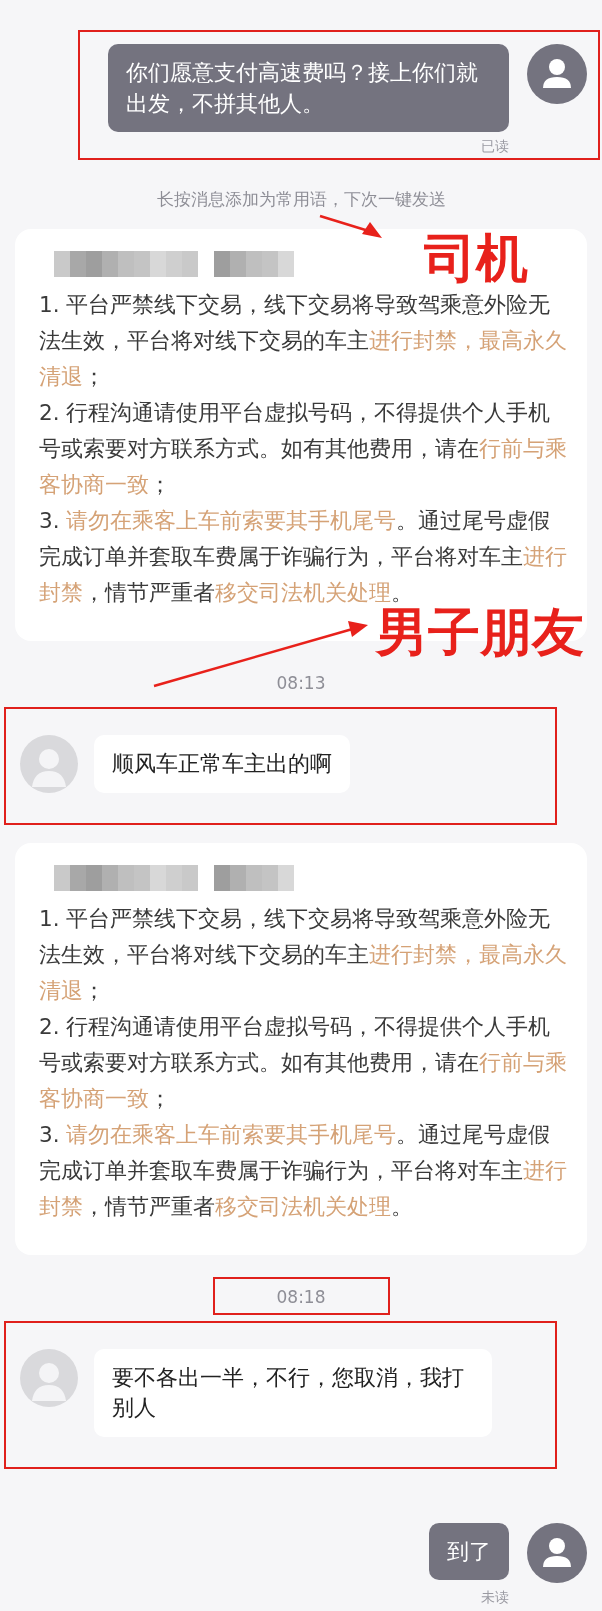 Image resolution: width=602 pixels, height=1611 pixels. What do you see at coordinates (469, 1551) in the screenshot?
I see `message-bubble: 到了` at bounding box center [469, 1551].